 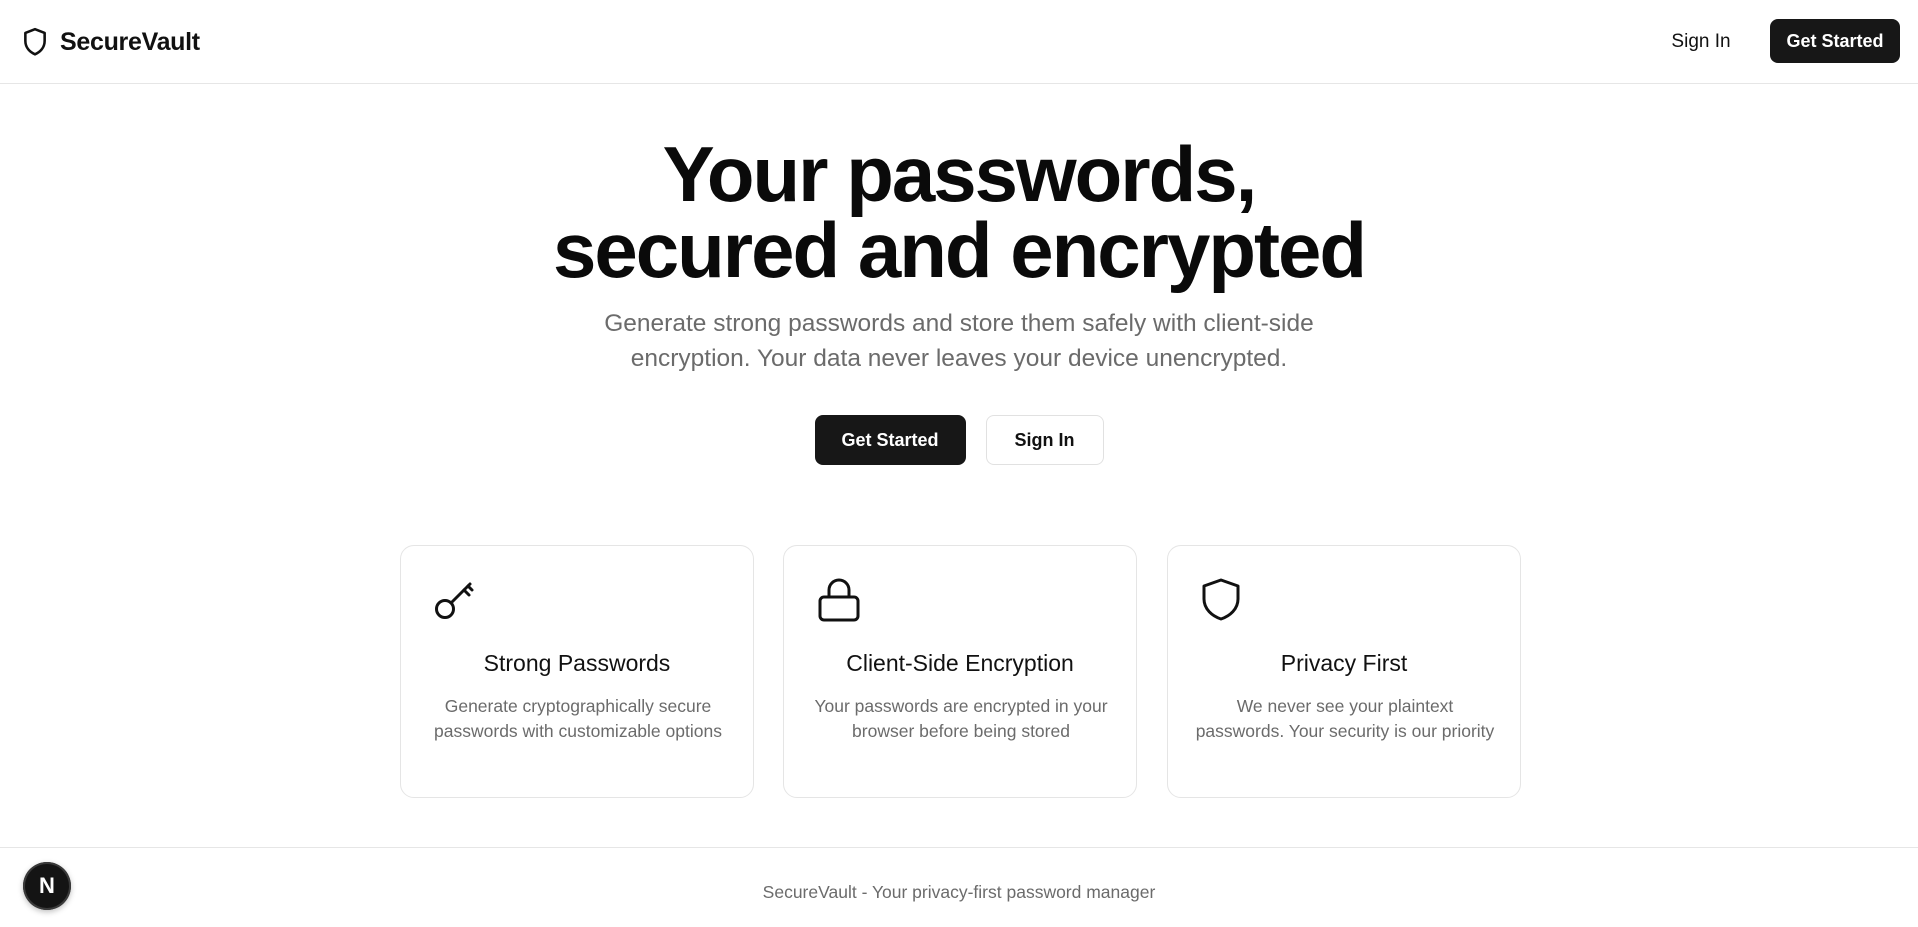 What do you see at coordinates (1344, 663) in the screenshot?
I see `feature-title: Privacy First` at bounding box center [1344, 663].